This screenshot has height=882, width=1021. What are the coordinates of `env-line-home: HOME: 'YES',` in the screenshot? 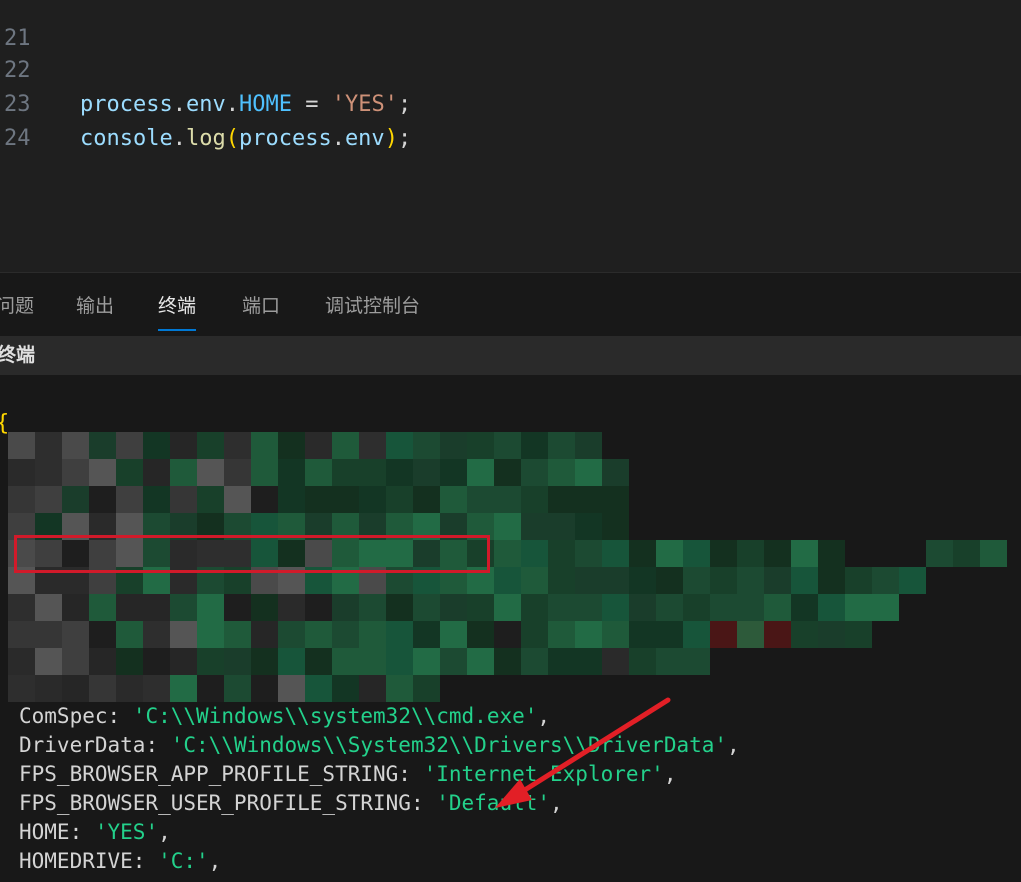 It's located at (95, 832).